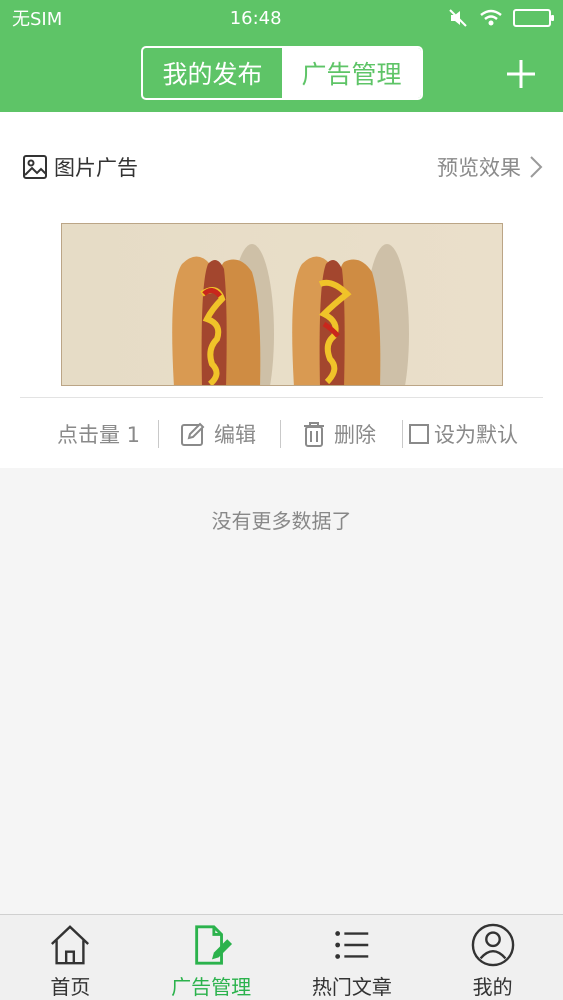 The height and width of the screenshot is (1000, 563). Describe the element at coordinates (458, 18) in the screenshot. I see `mute-icon` at that location.